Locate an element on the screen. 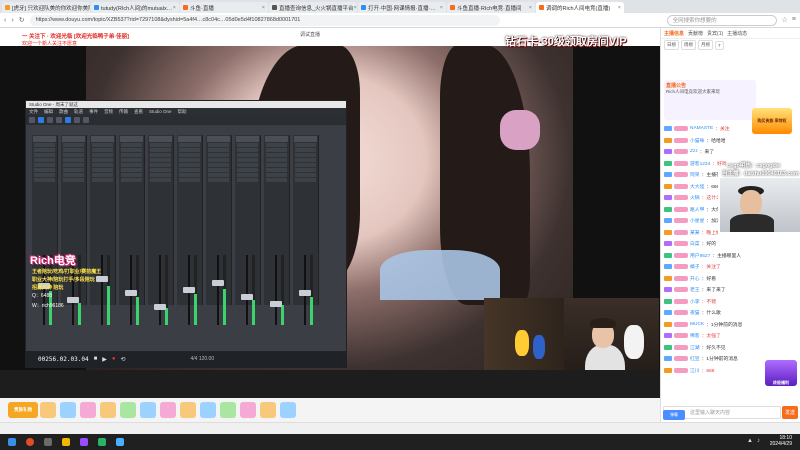  chat-username: 小星星 is located at coordinates (697, 220).